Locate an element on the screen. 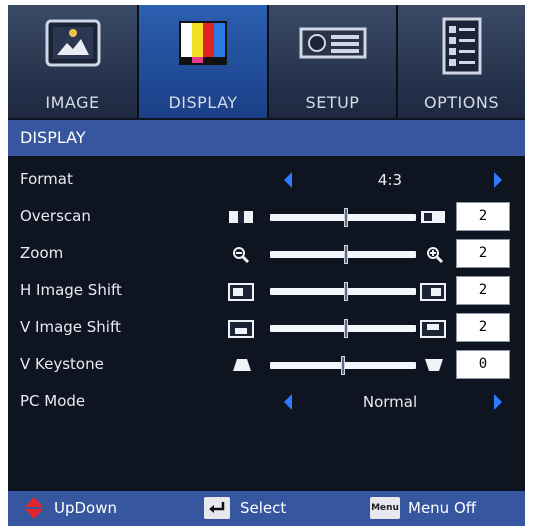  overscan-label: Overscan is located at coordinates (55, 216).